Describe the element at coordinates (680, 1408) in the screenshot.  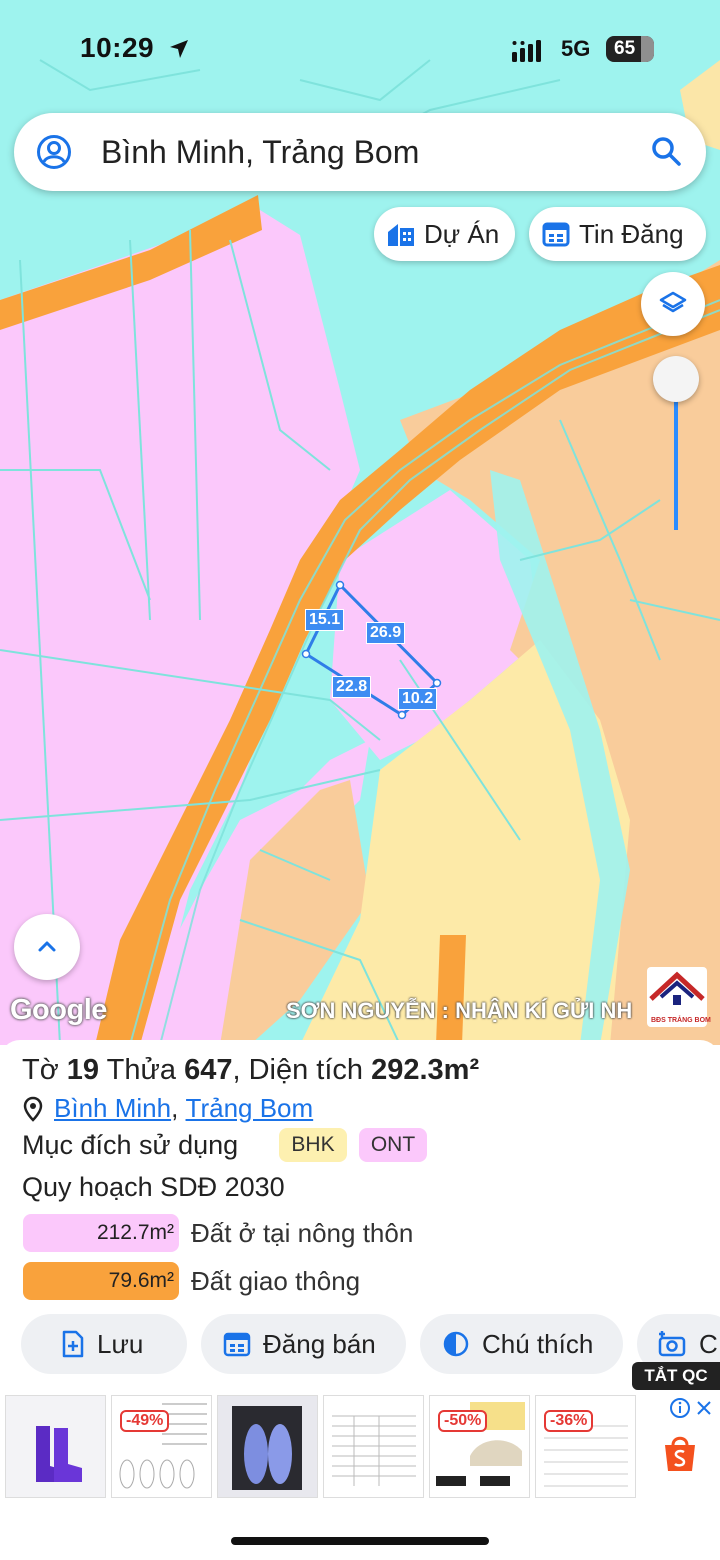
I see `info-icon` at that location.